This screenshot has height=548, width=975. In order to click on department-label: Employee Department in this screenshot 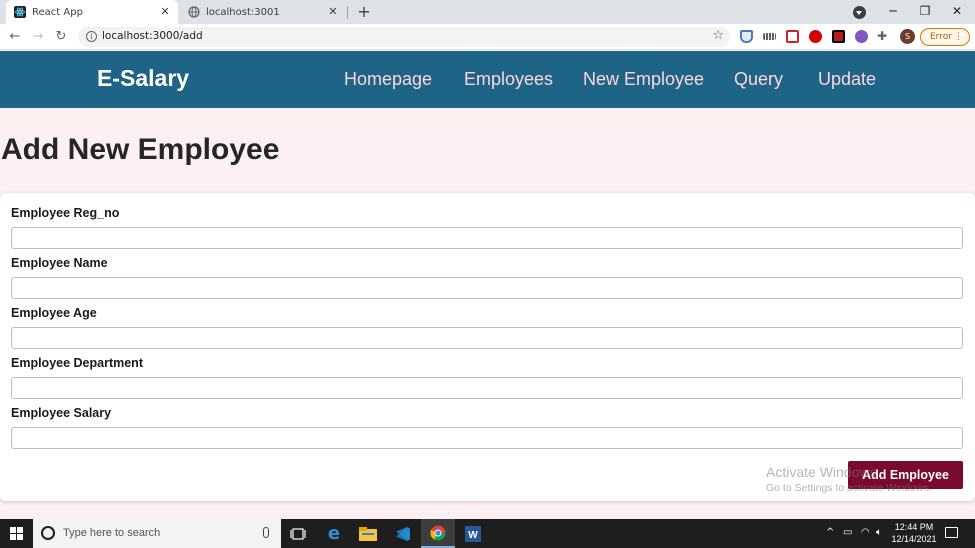, I will do `click(77, 363)`.